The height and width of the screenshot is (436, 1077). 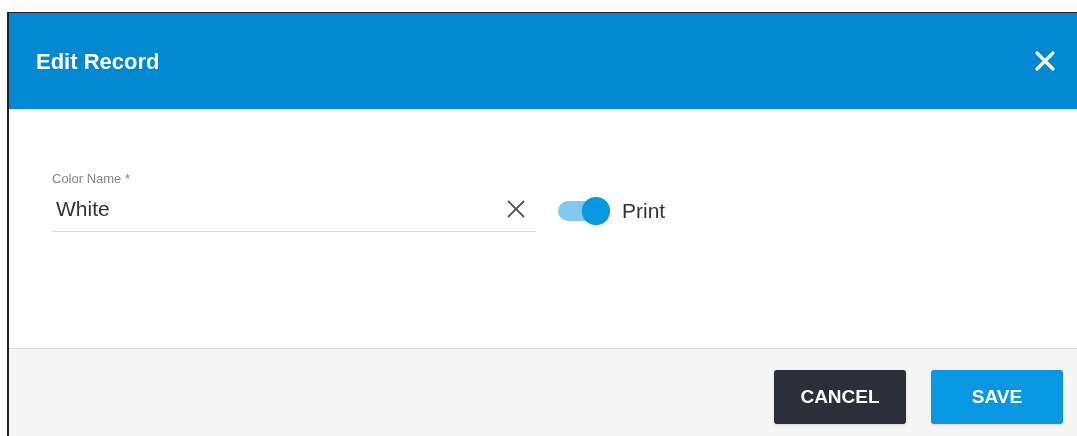 I want to click on color-name-field: Color Name * White, so click(x=294, y=201).